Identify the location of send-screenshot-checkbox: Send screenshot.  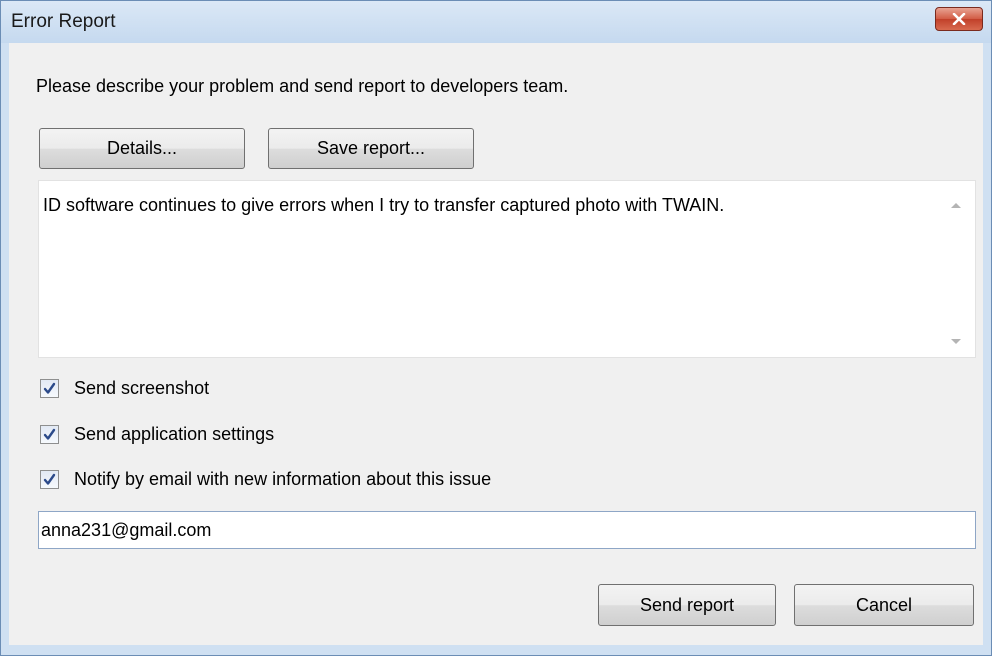
(124, 388).